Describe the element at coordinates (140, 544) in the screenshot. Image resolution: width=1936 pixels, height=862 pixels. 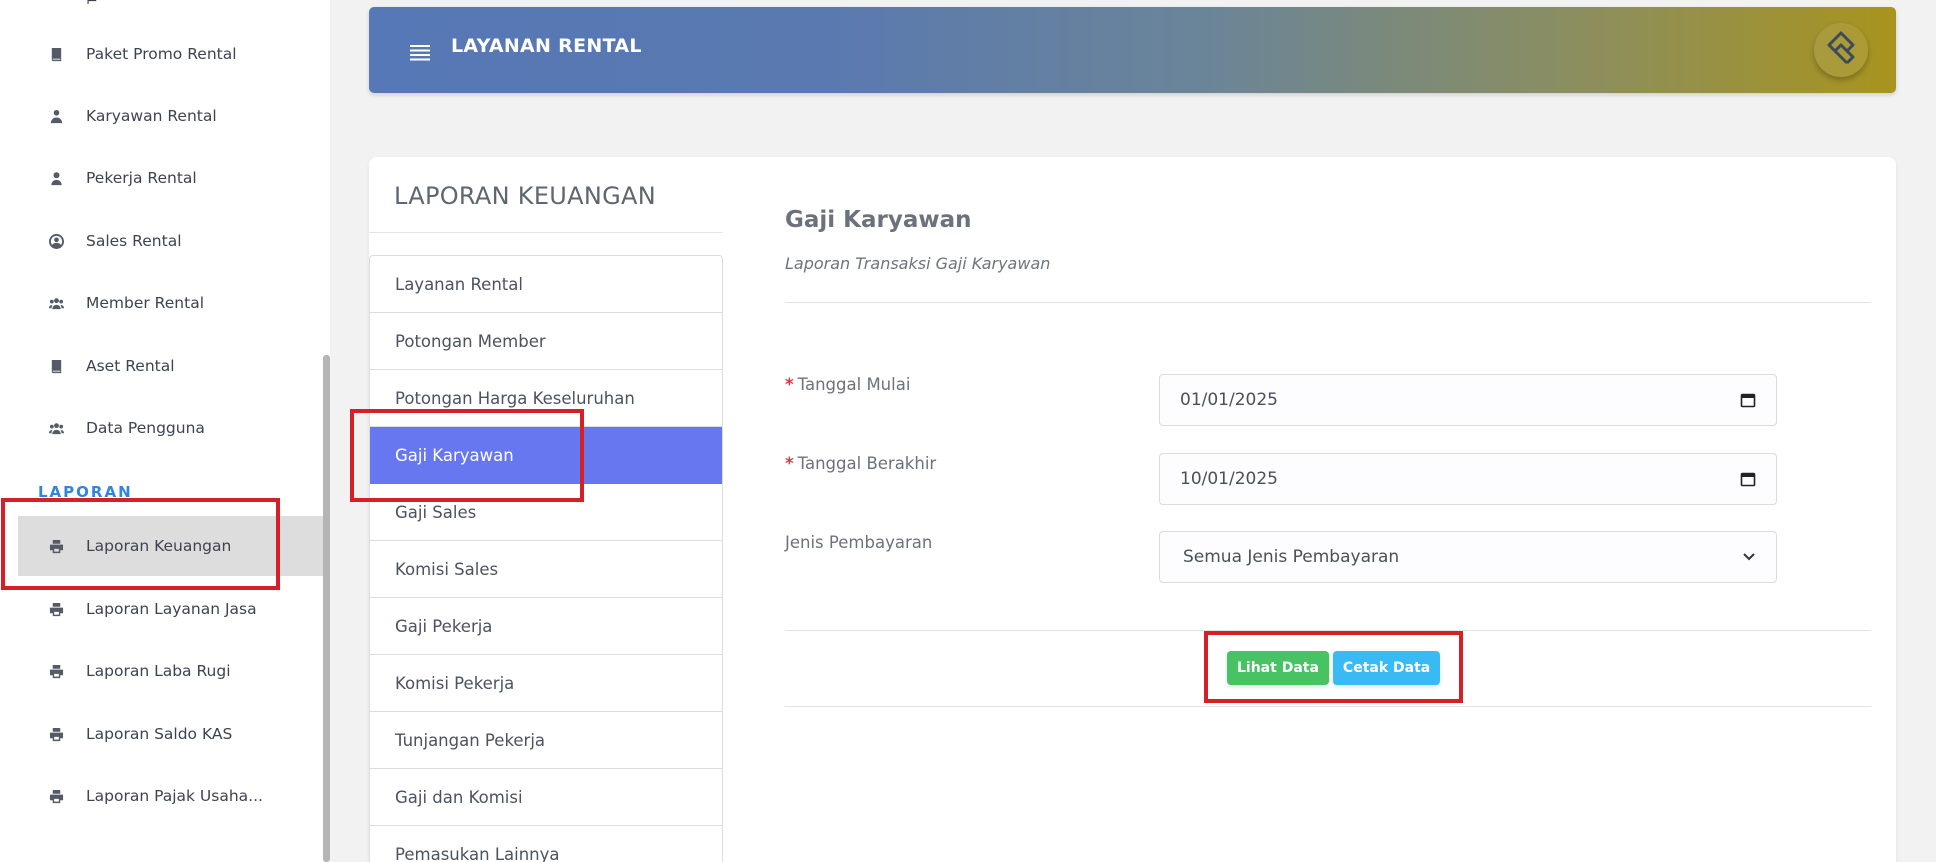
I see `annotation-box-sidebar` at that location.